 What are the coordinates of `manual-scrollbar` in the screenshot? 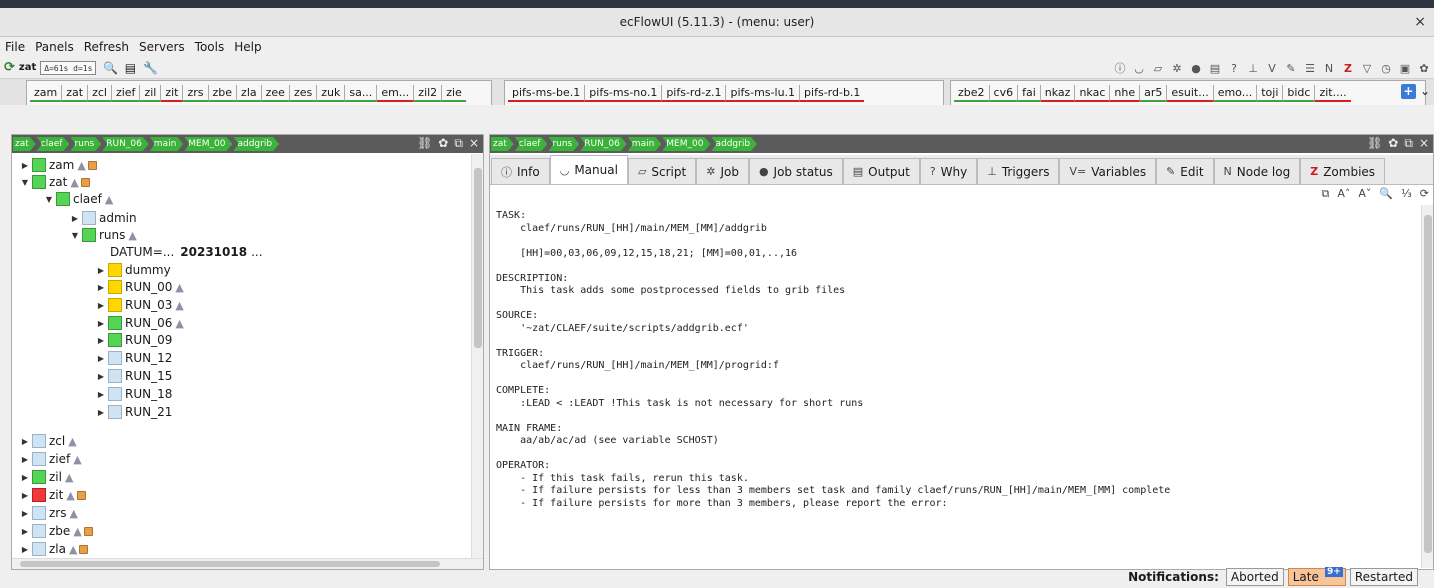 It's located at (1427, 386).